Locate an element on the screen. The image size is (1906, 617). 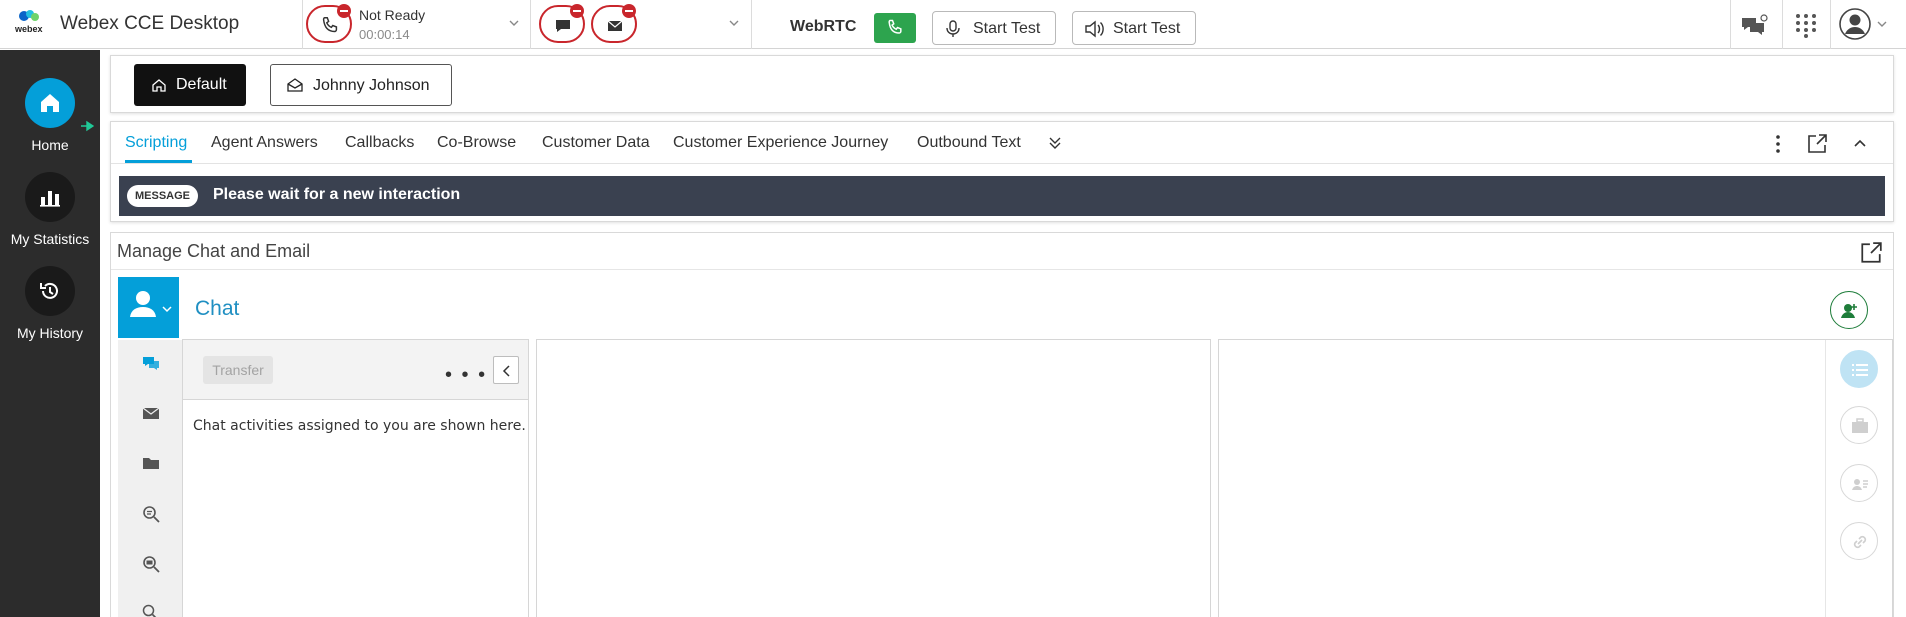
link-button is located at coordinates (1859, 541).